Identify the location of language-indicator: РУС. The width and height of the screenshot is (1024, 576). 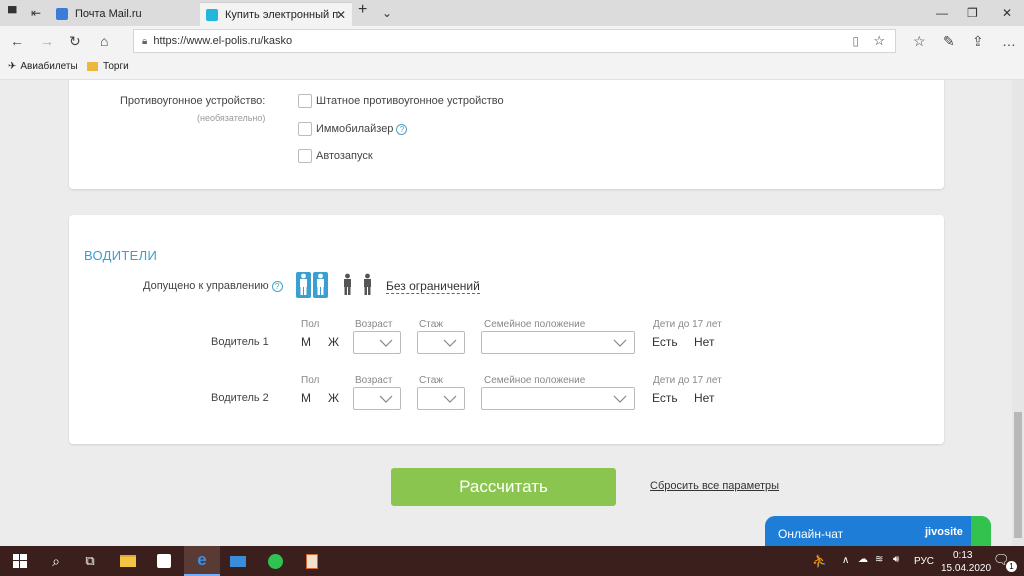
(924, 561).